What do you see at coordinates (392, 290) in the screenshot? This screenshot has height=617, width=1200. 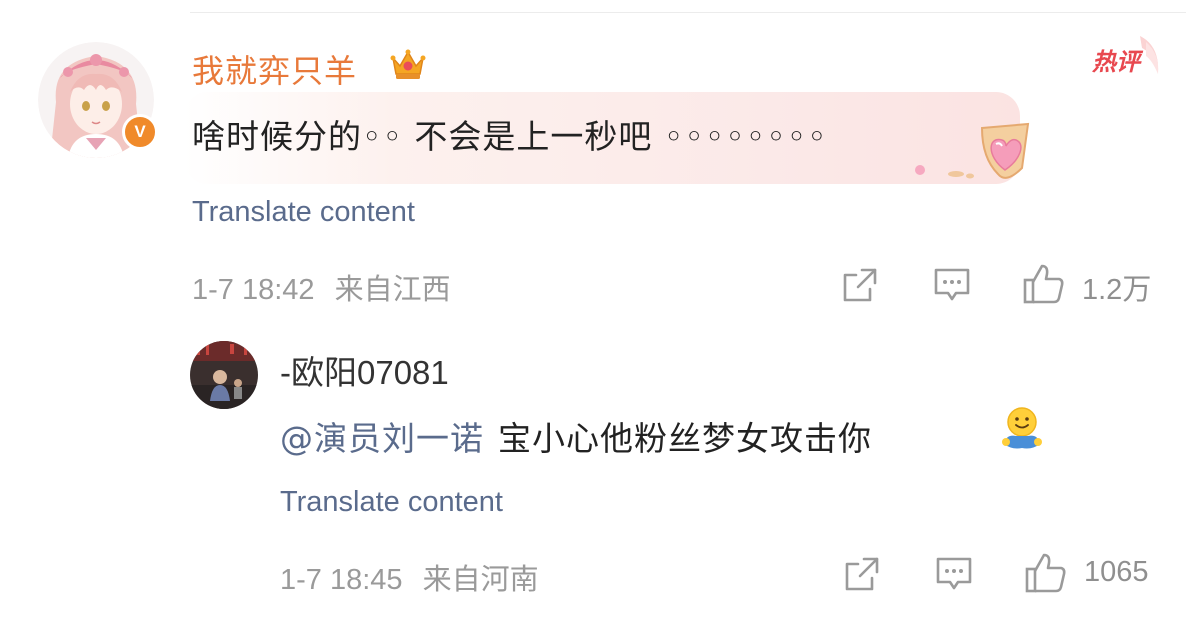 I see `comment-location: 来自江西` at bounding box center [392, 290].